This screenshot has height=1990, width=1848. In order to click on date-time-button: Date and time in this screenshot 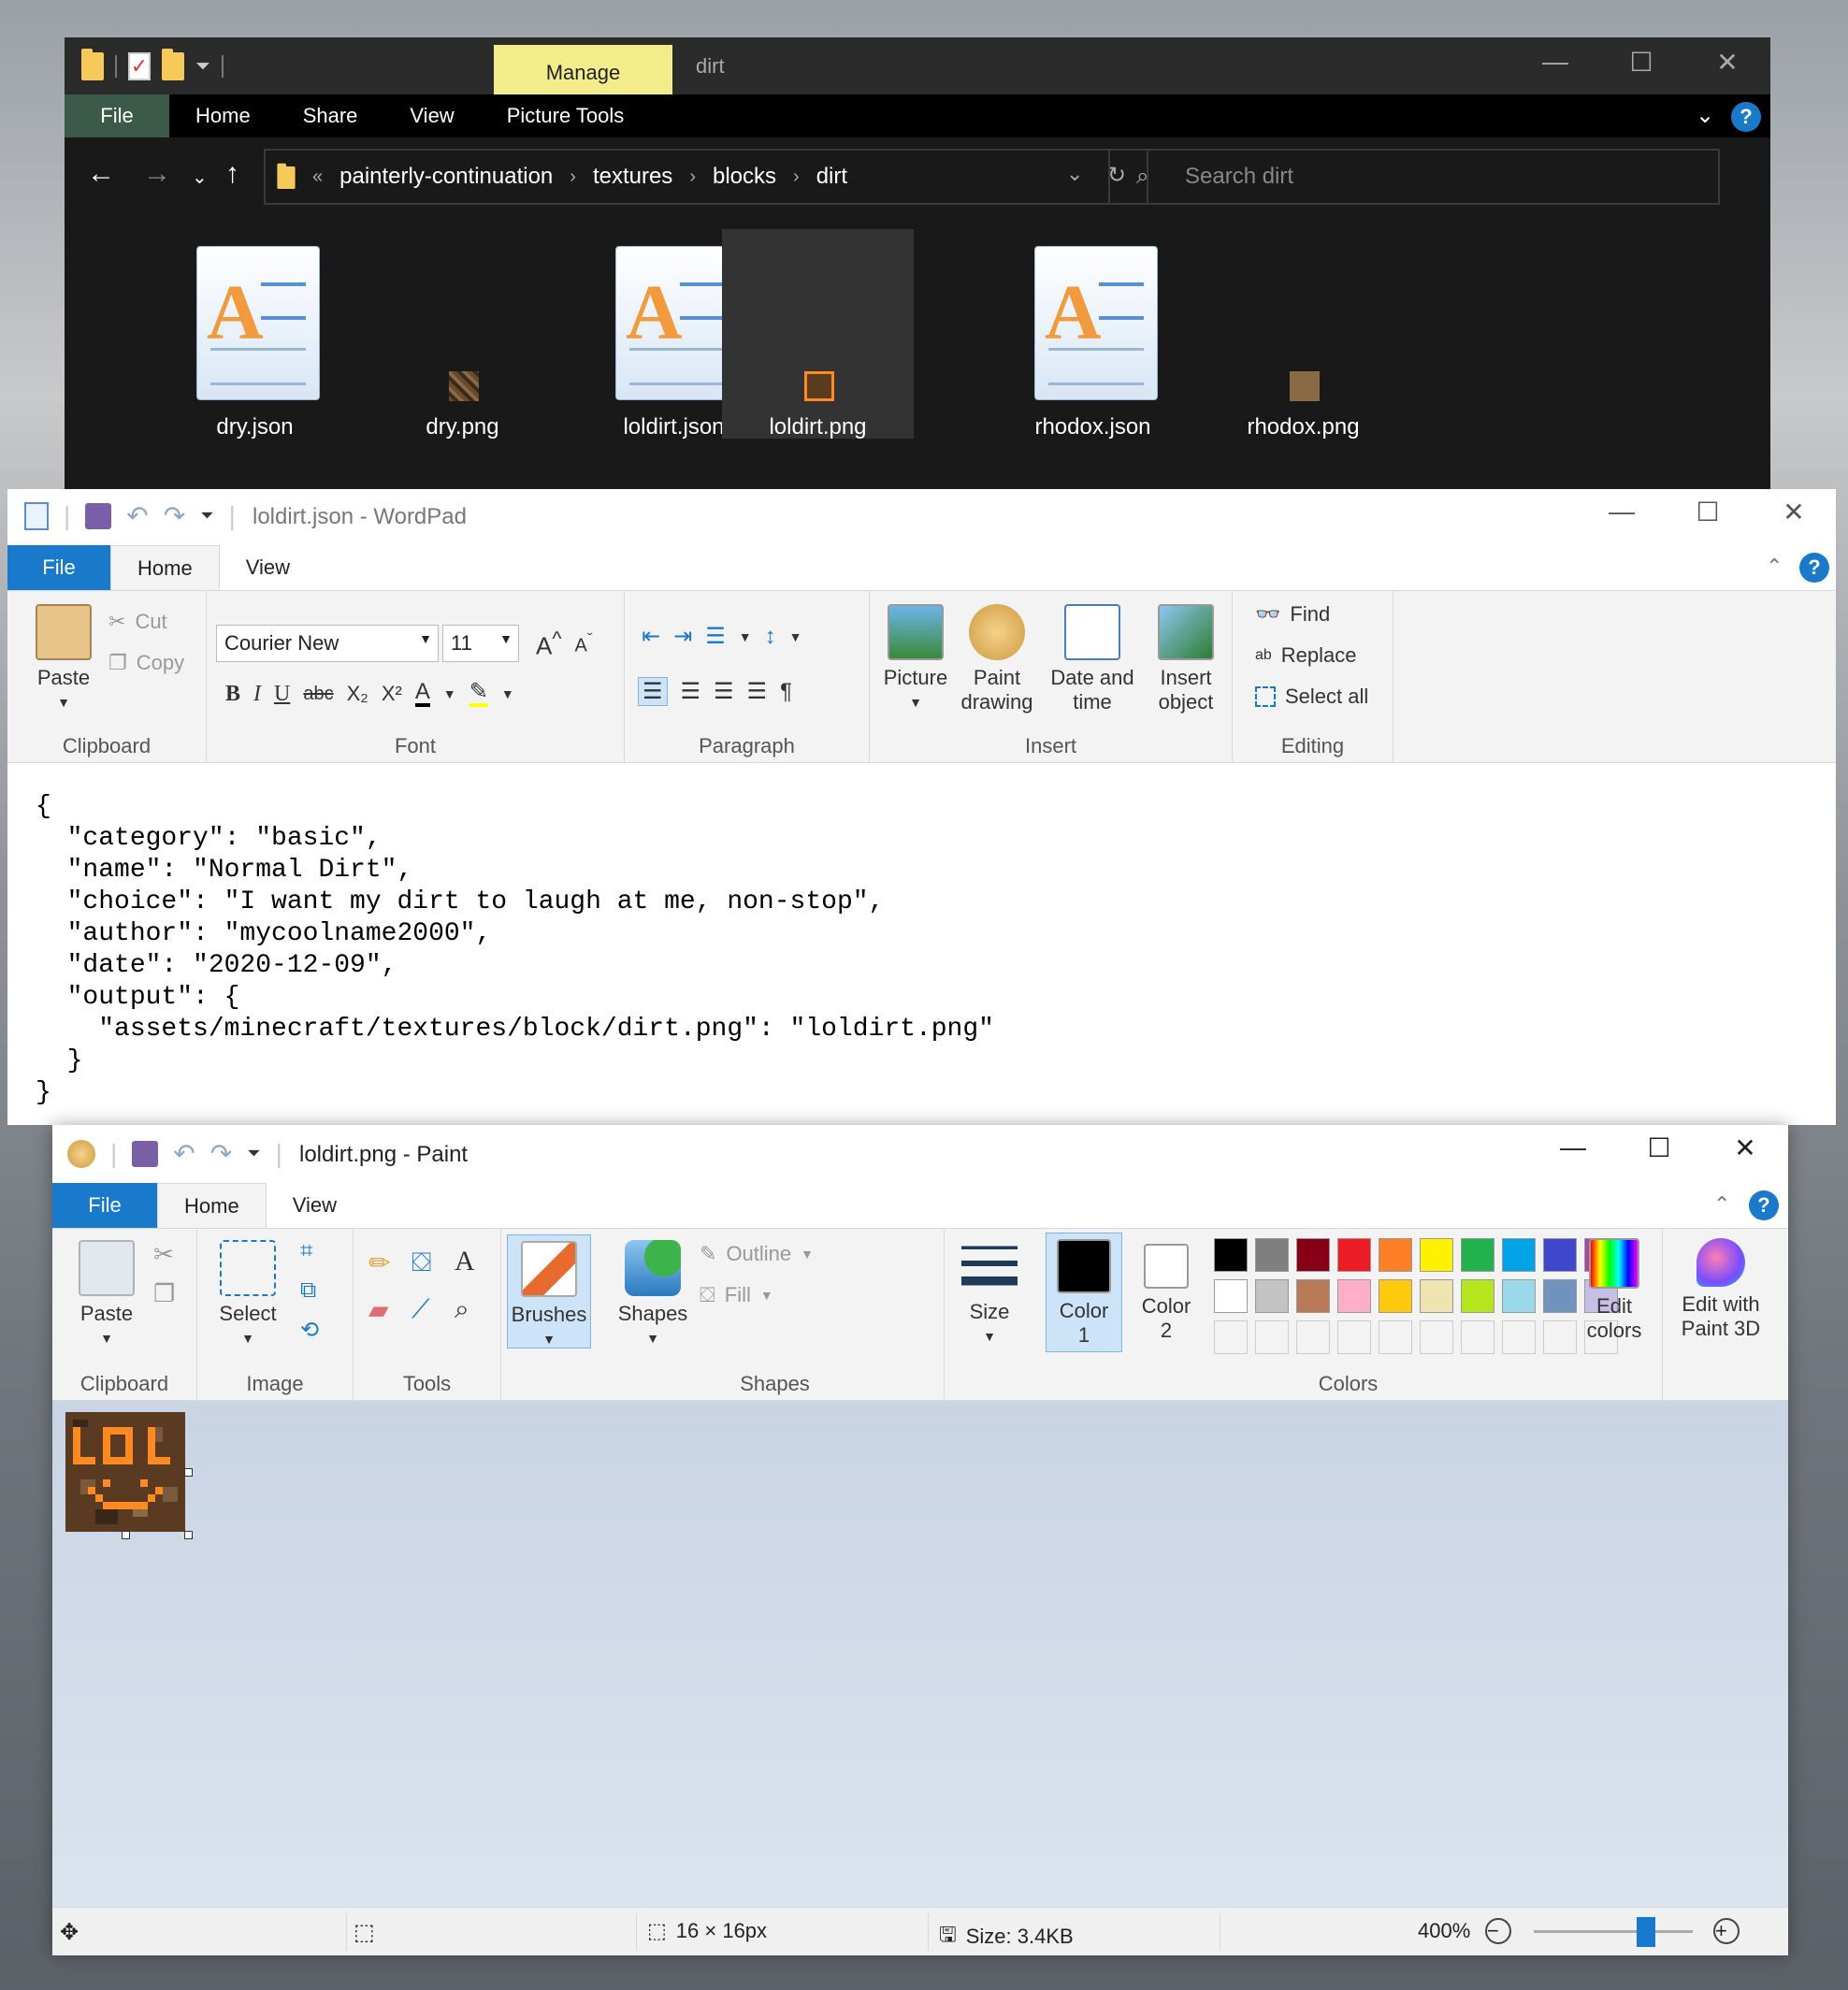, I will do `click(1093, 659)`.